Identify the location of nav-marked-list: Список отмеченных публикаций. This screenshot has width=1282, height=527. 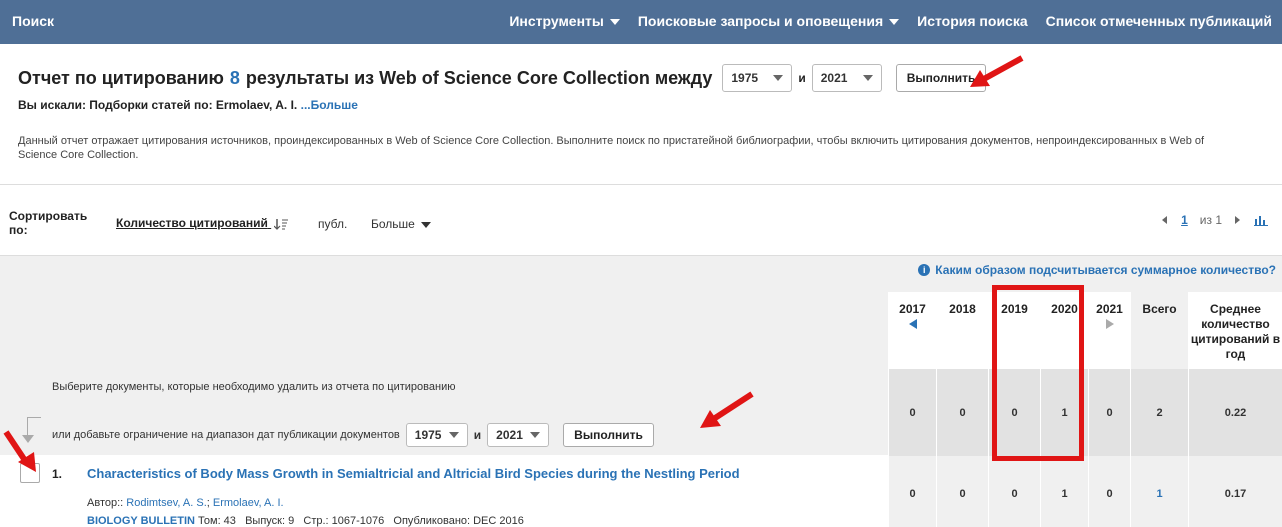
(1159, 21).